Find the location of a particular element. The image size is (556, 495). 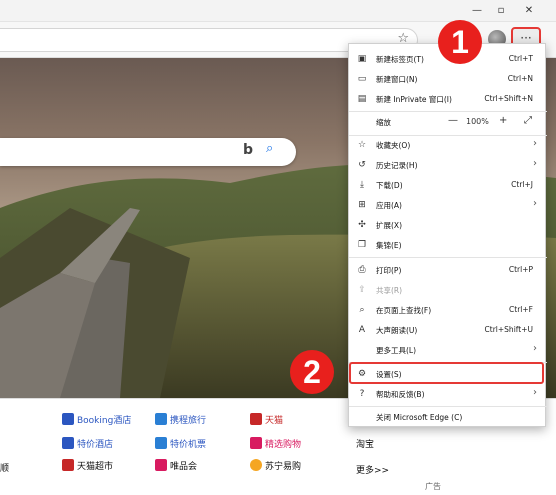

menu-label: 帮助和反馈(B) is located at coordinates (400, 394).